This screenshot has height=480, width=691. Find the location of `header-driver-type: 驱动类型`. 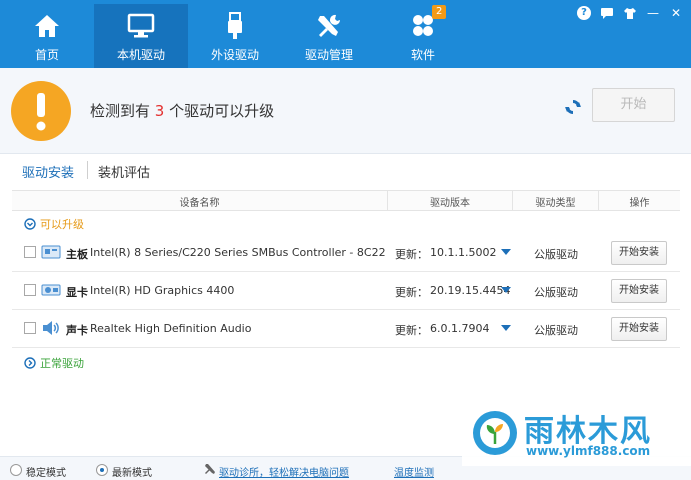

header-driver-type: 驱动类型 is located at coordinates (555, 203).